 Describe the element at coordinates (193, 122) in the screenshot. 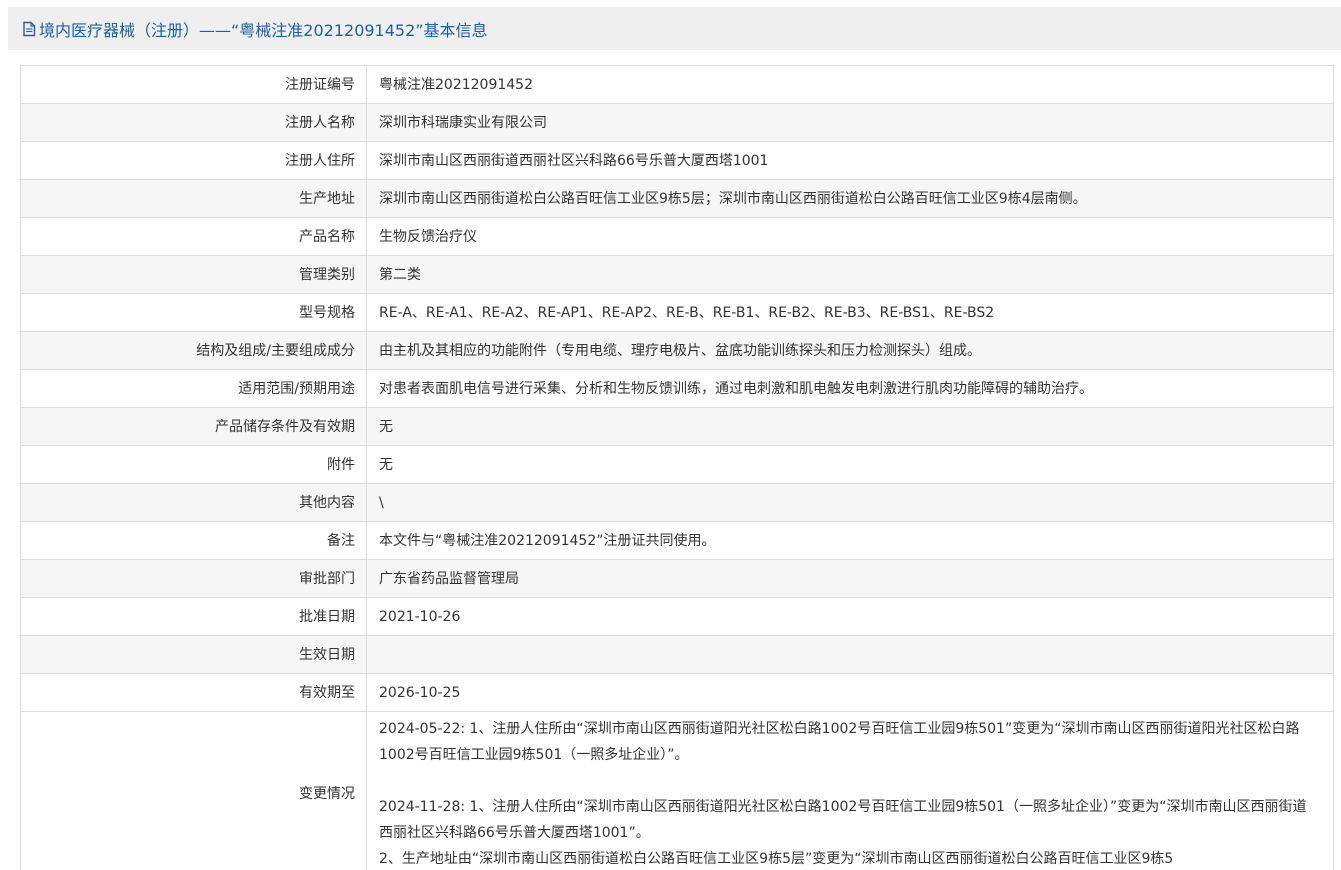

I see `field-label: 注册人名称` at that location.